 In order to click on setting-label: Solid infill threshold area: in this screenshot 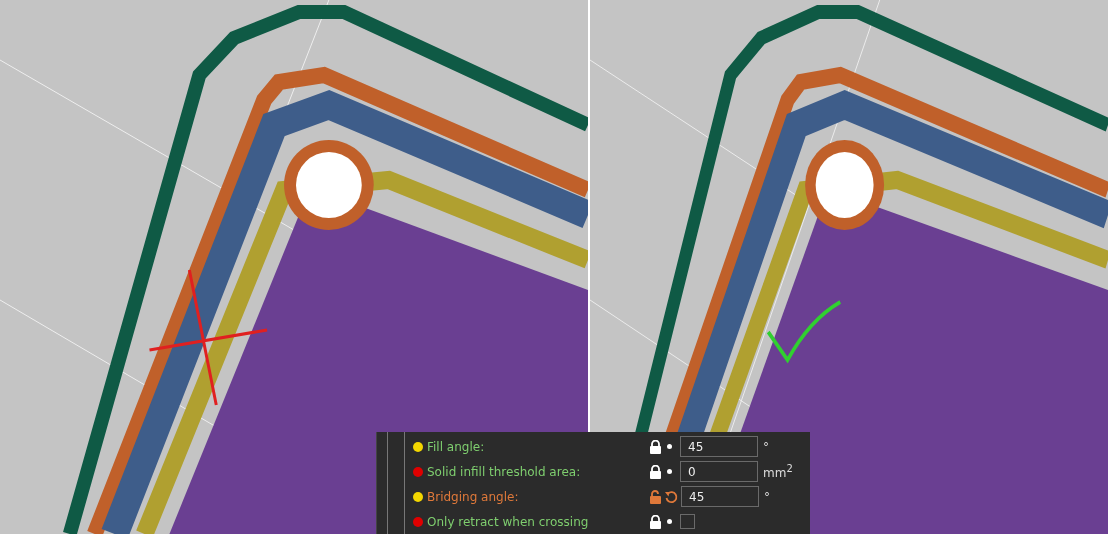, I will do `click(504, 471)`.